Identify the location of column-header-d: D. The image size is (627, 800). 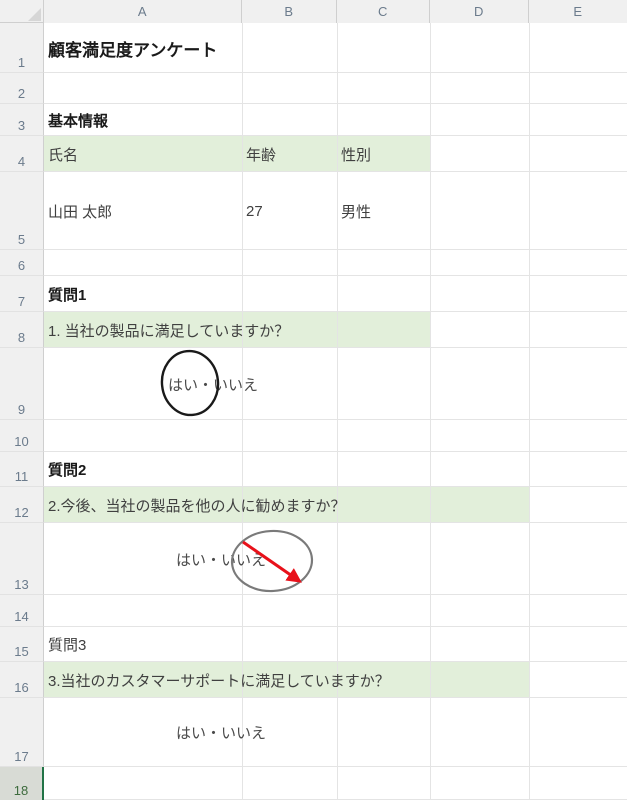
(479, 11).